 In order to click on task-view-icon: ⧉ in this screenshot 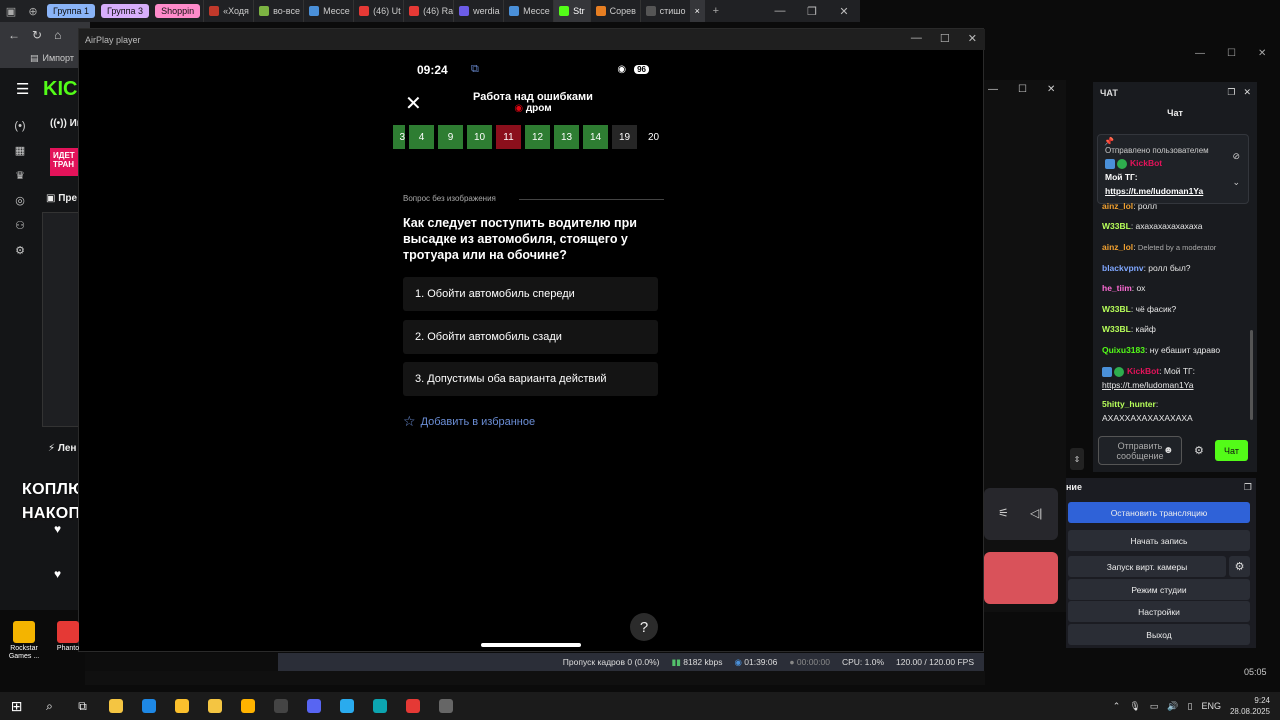, I will do `click(82, 706)`.